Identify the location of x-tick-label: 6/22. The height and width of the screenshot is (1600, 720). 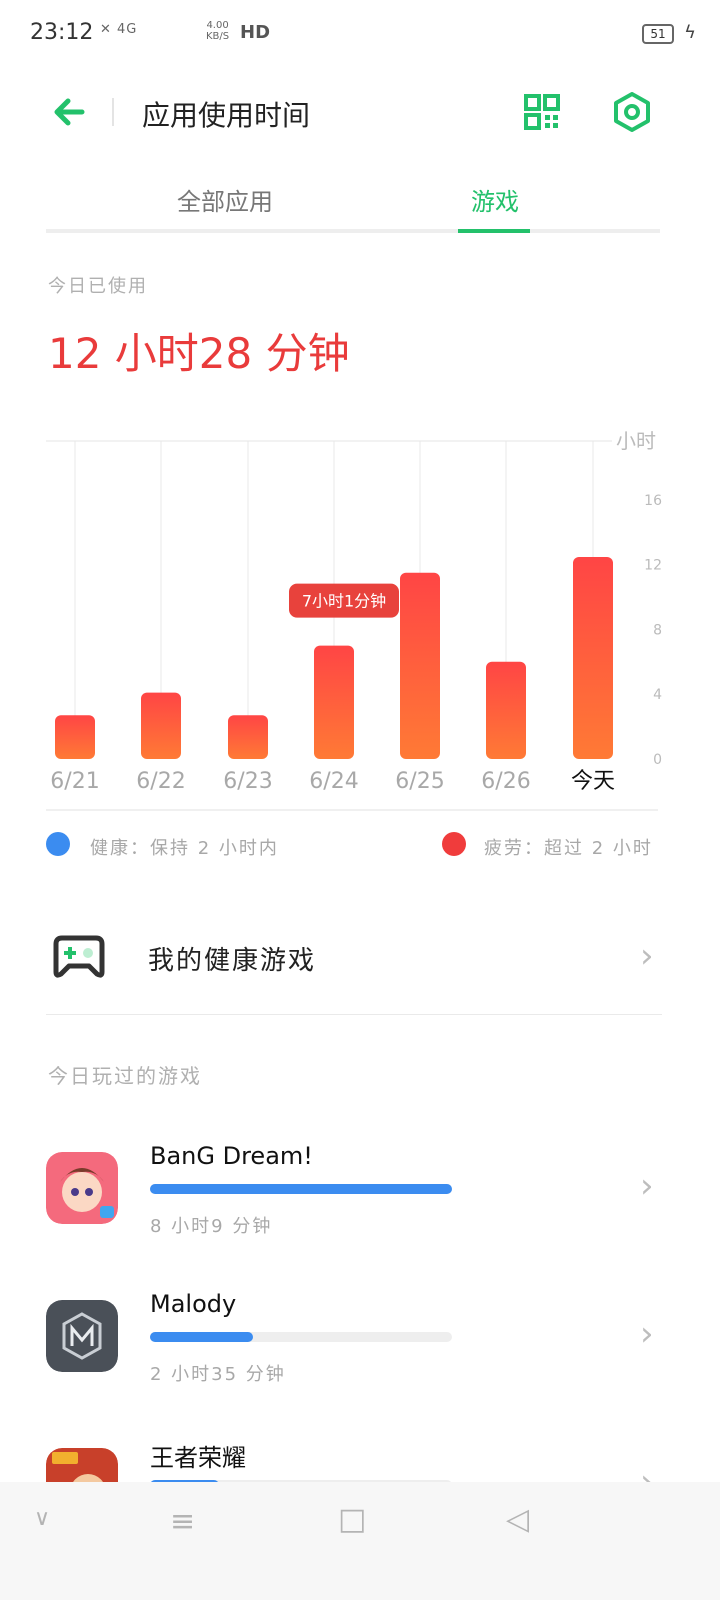
(160, 781).